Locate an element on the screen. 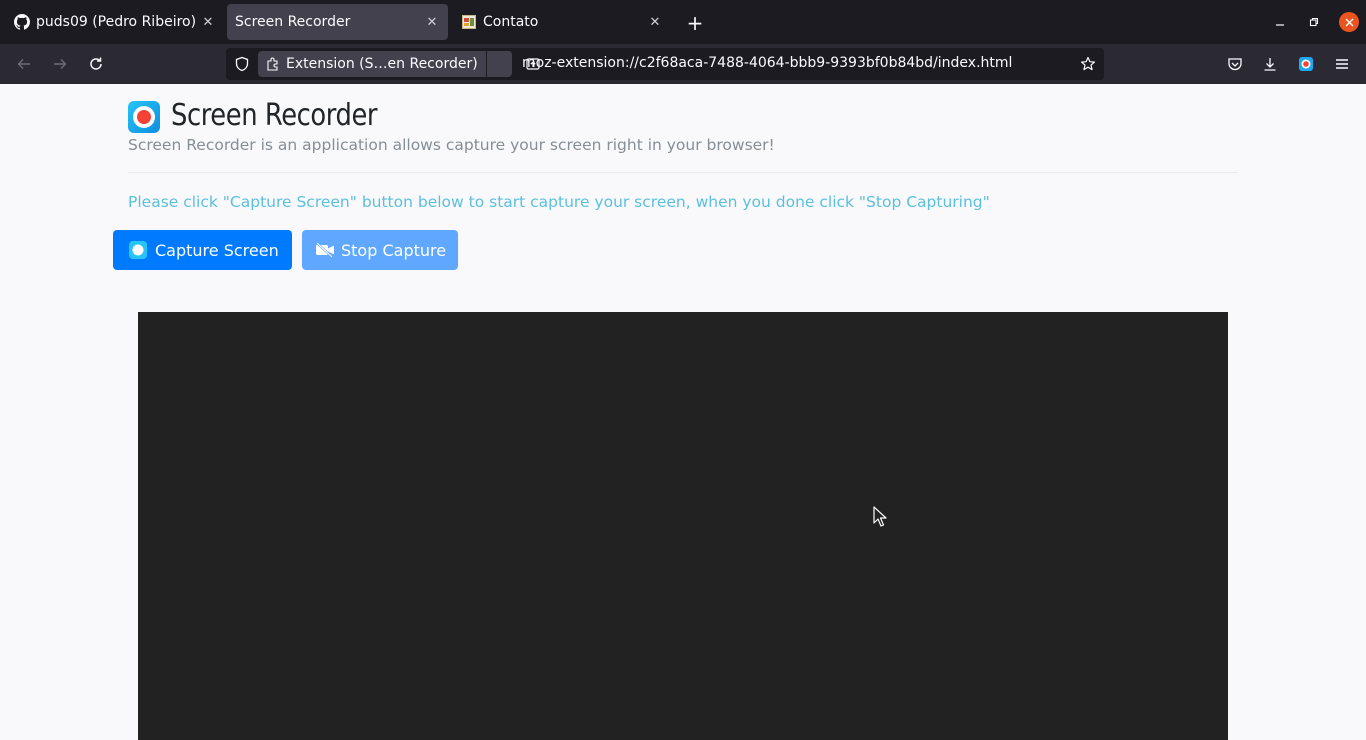 This screenshot has height=740, width=1366. forward-icon is located at coordinates (60, 64).